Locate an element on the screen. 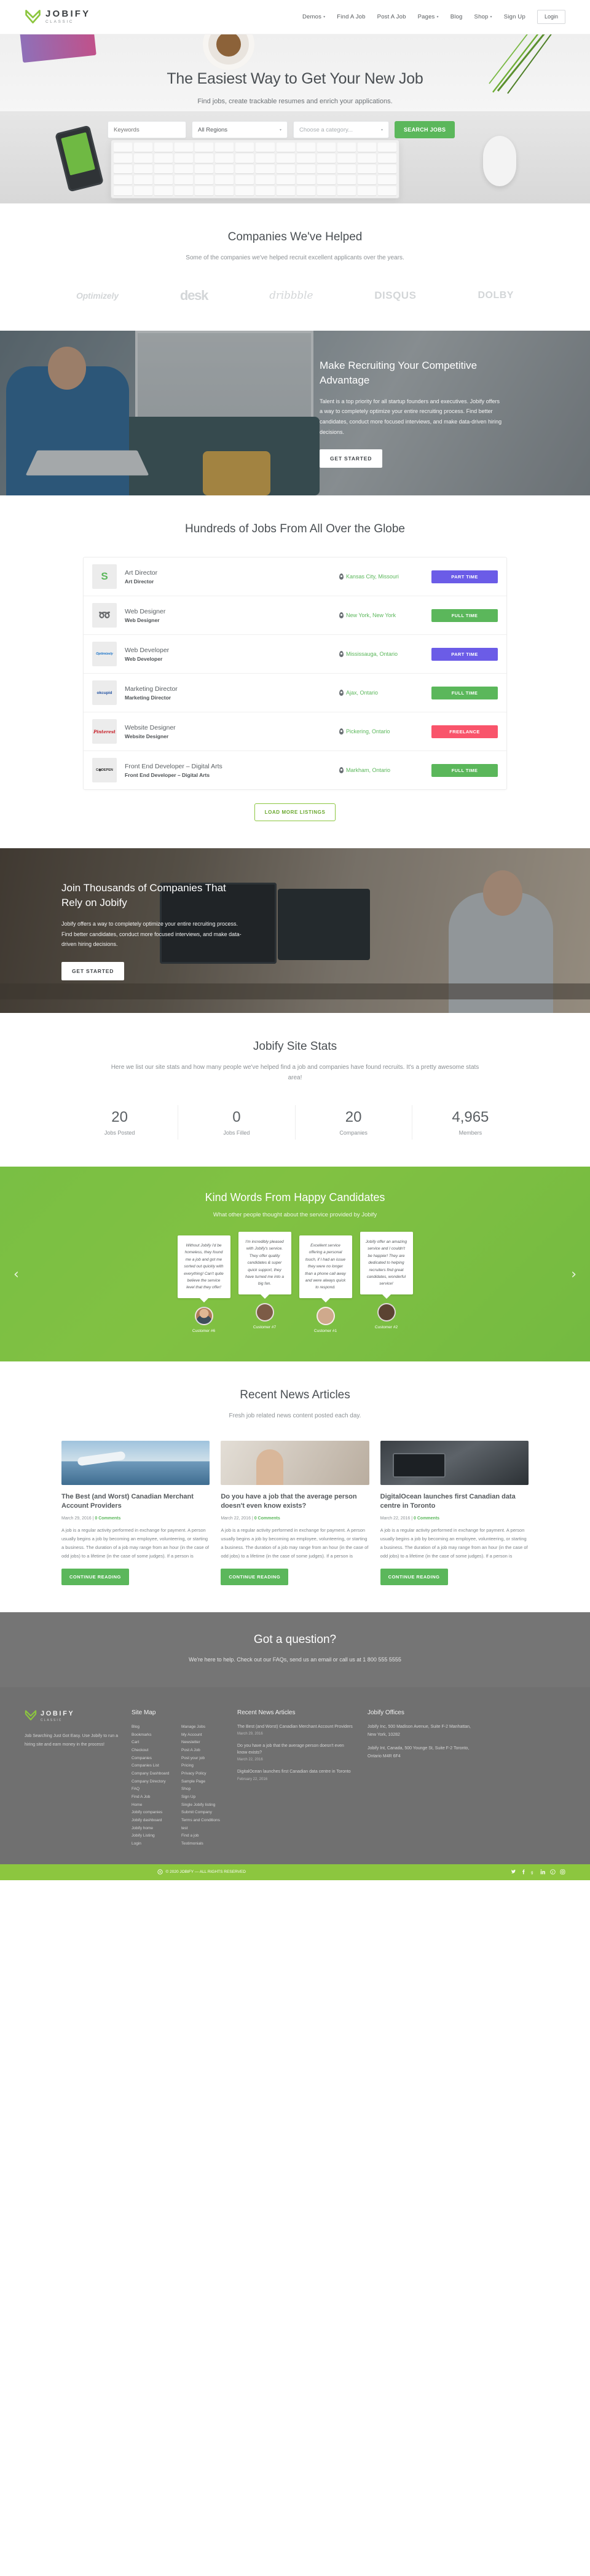  footer-link: Find a job is located at coordinates (203, 1836).